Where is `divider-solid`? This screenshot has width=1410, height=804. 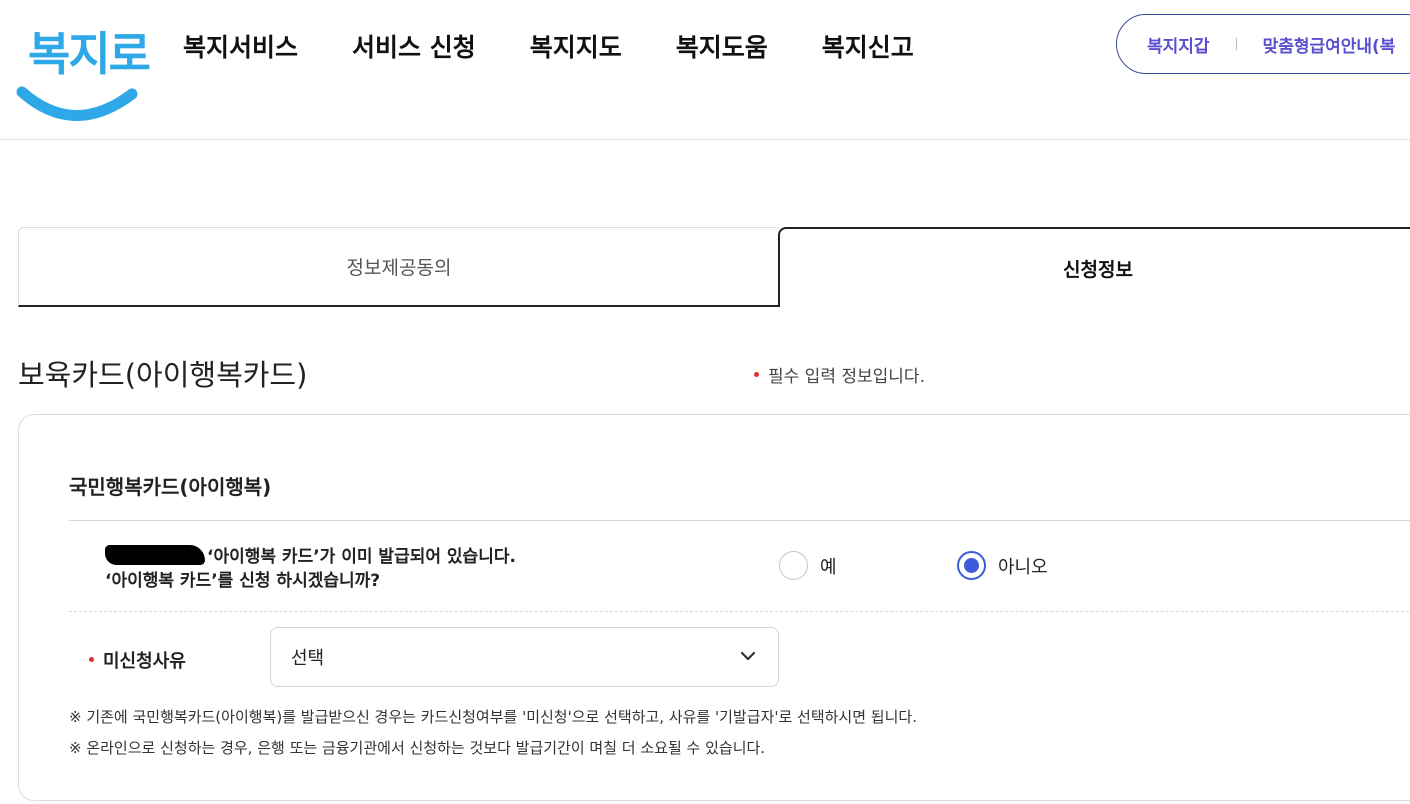 divider-solid is located at coordinates (739, 520).